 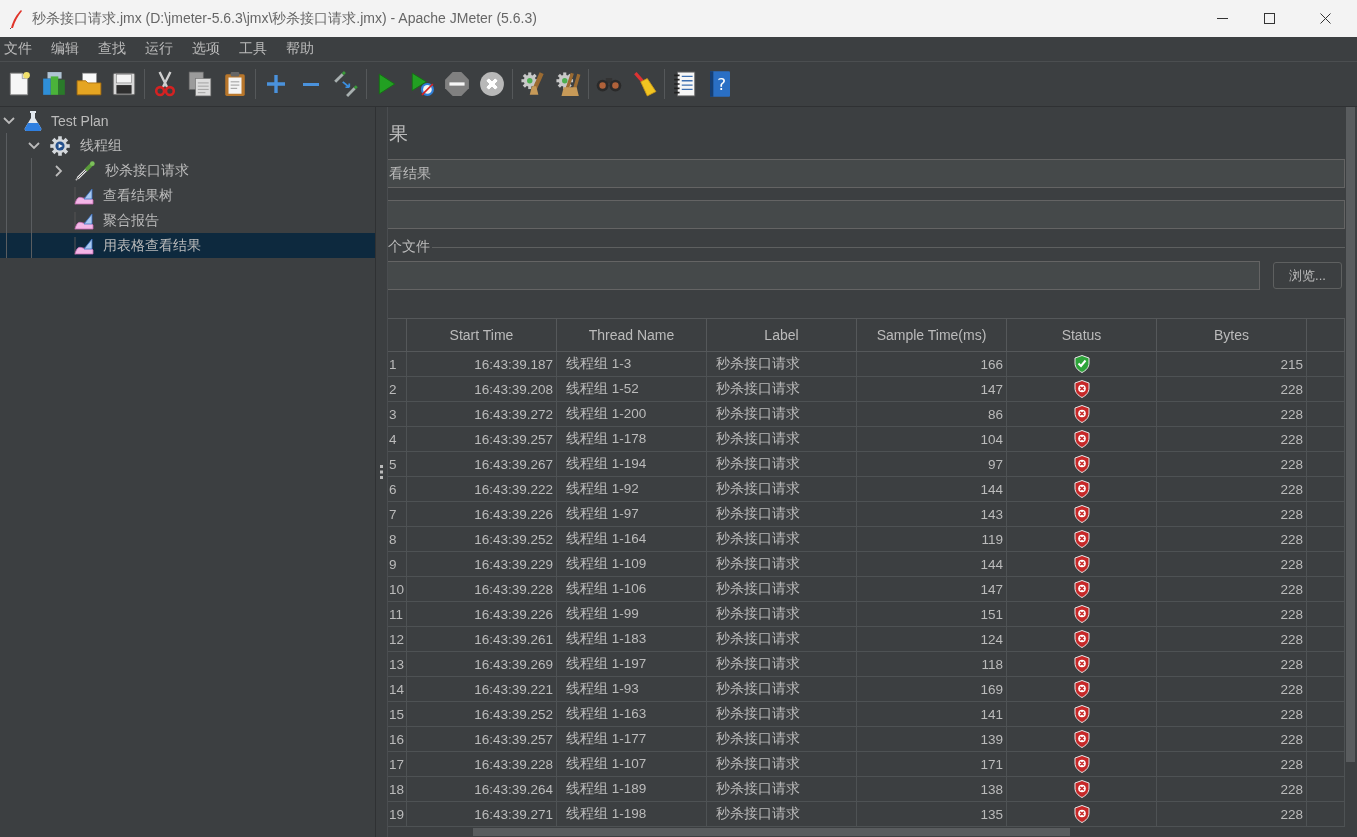 I want to click on menu-item: 编辑, so click(x=65, y=49).